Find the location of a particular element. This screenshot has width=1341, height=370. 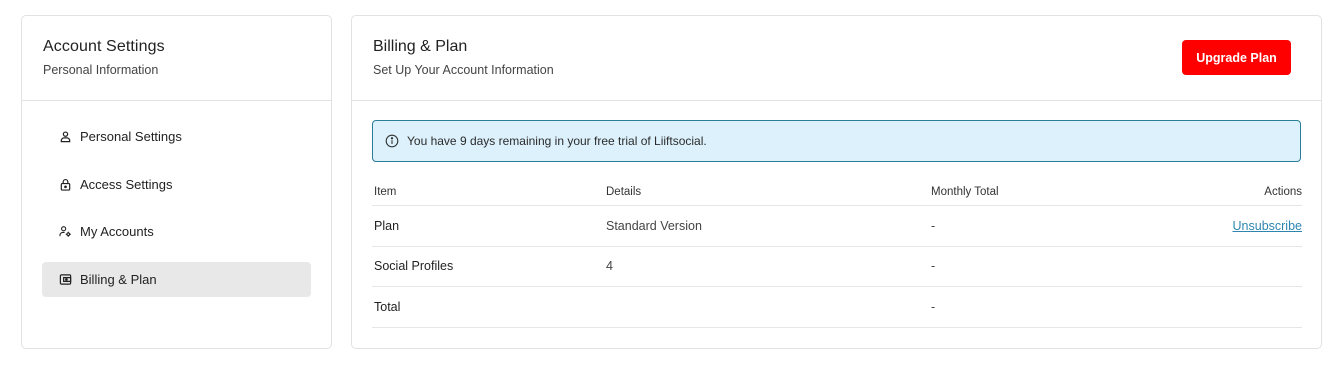

sidebar-subtitle: Personal Information is located at coordinates (101, 70).